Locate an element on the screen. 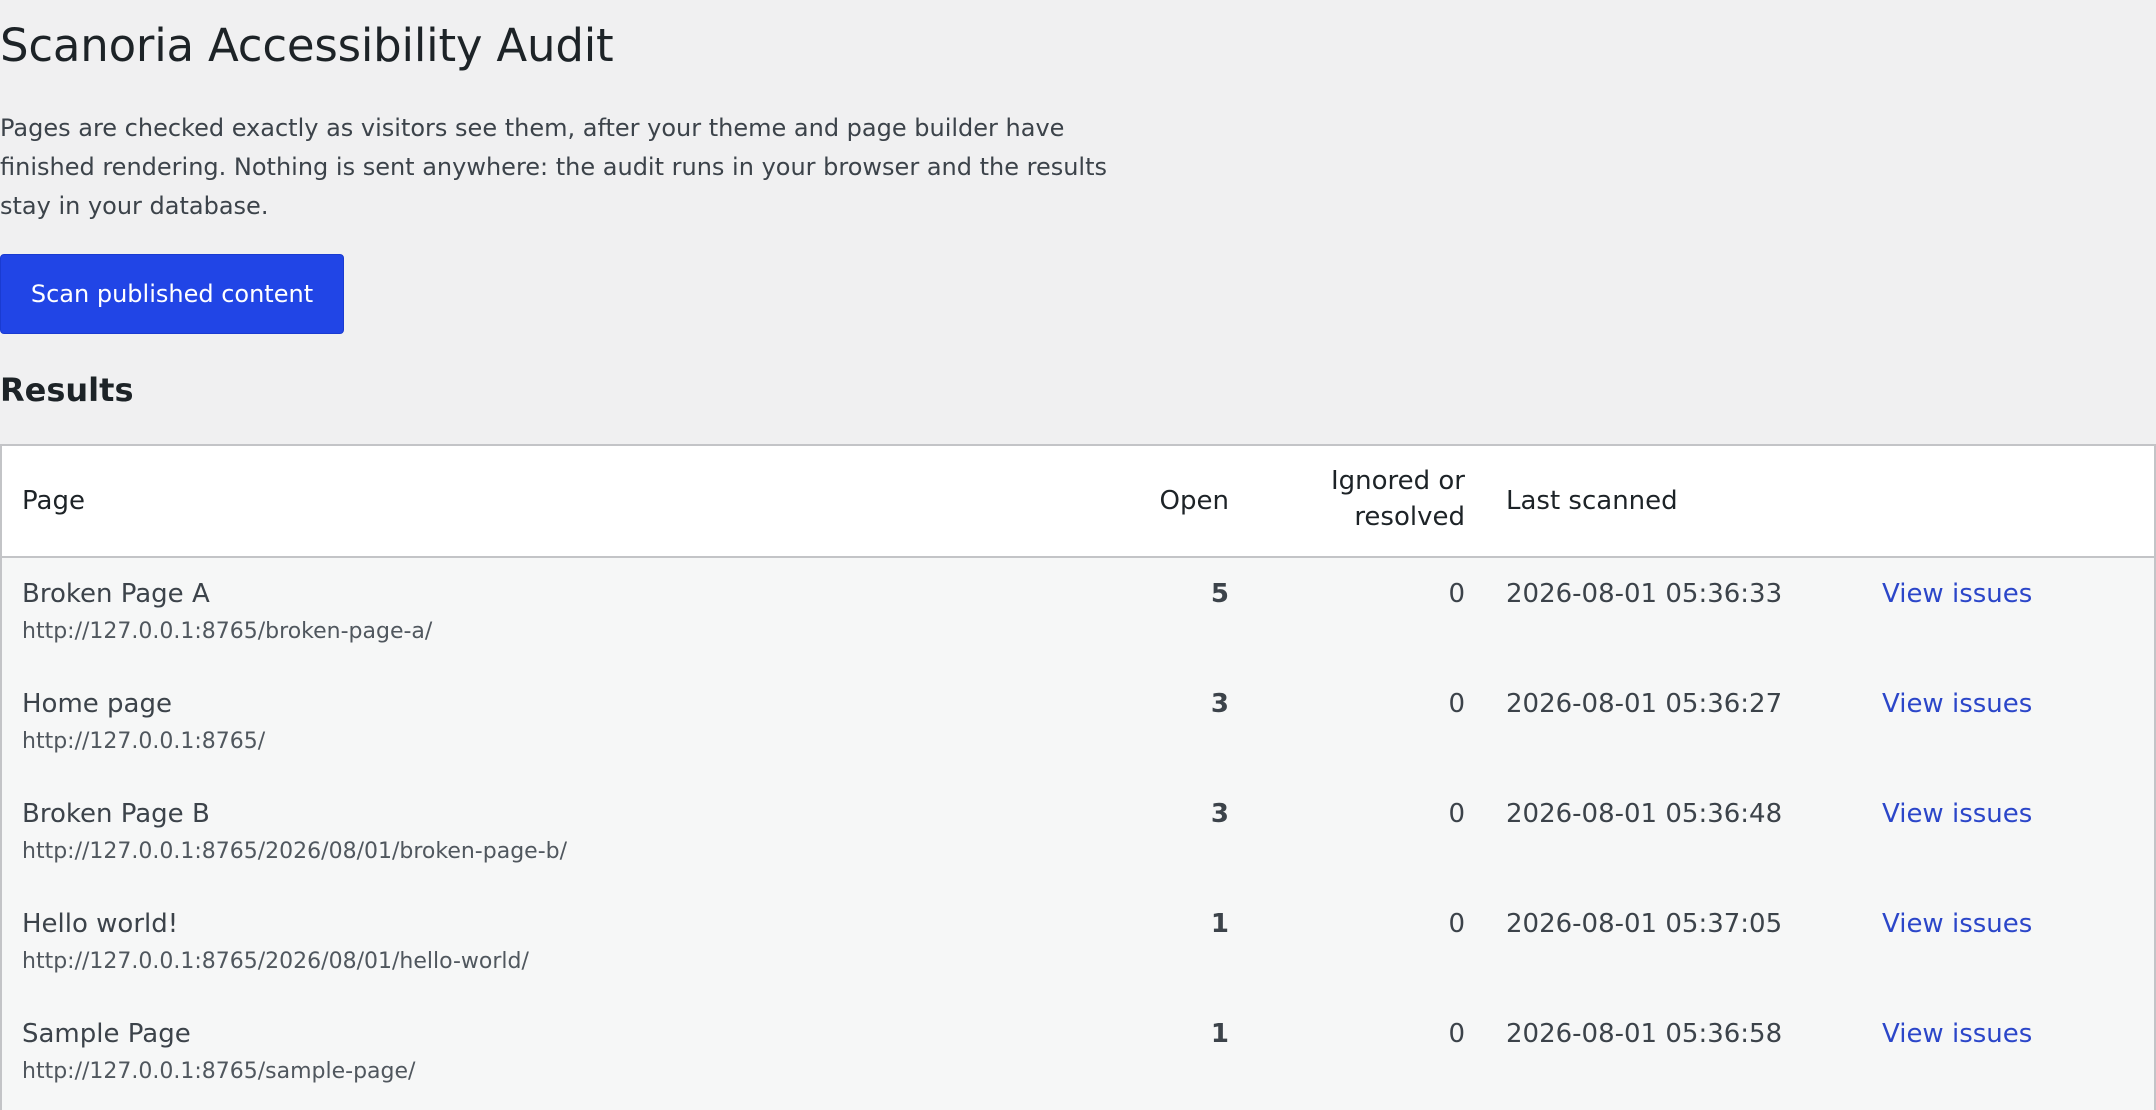 The image size is (2156, 1110). row-page-title: Hello world! is located at coordinates (100, 924).